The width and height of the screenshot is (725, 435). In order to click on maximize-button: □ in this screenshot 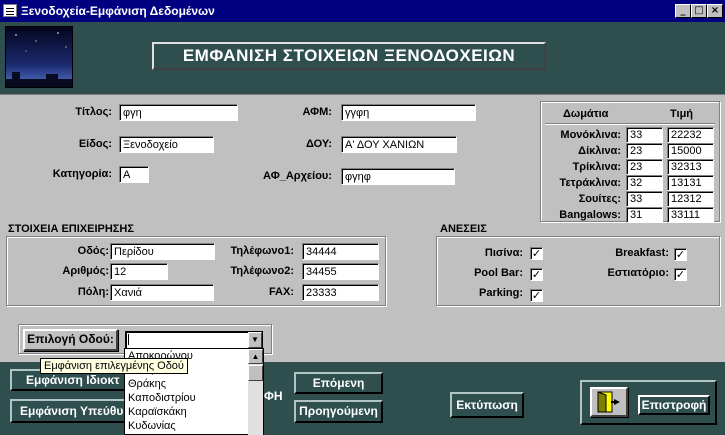, I will do `click(699, 11)`.